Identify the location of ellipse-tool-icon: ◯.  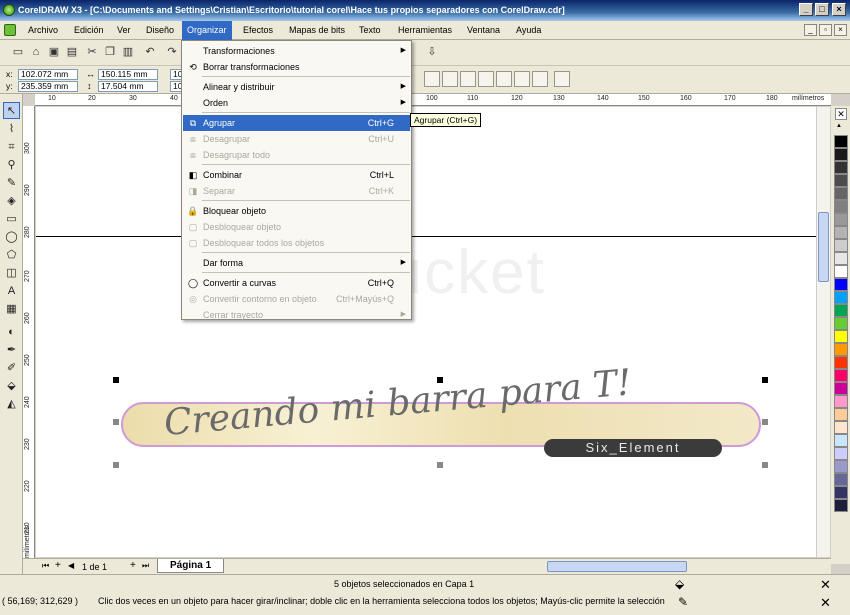
(11, 237).